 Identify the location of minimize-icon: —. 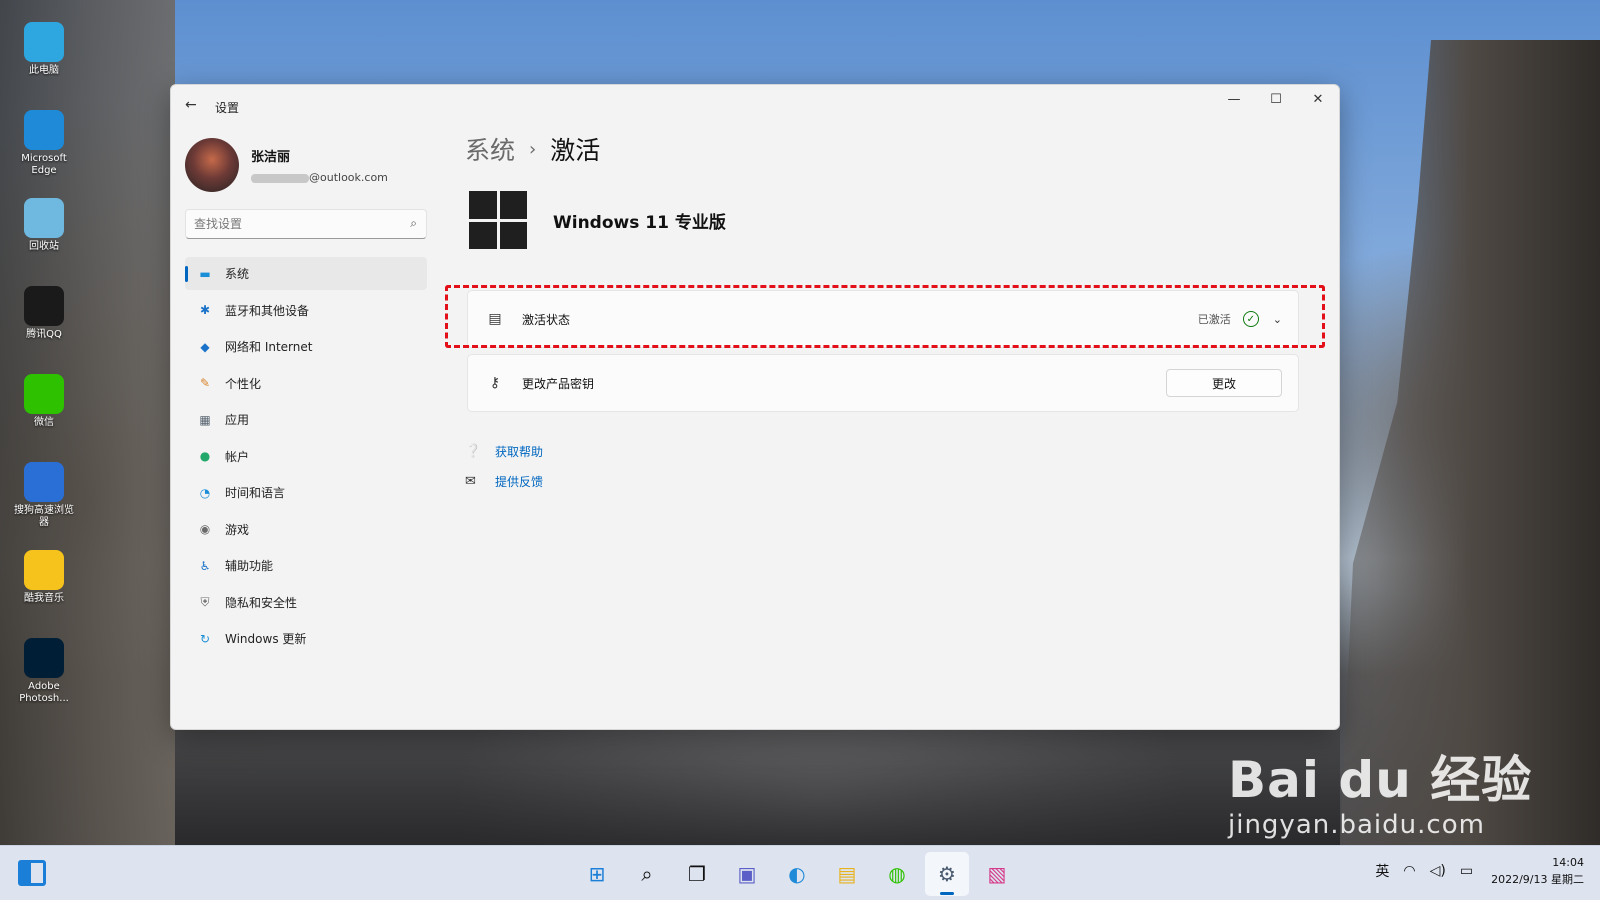
(1234, 99).